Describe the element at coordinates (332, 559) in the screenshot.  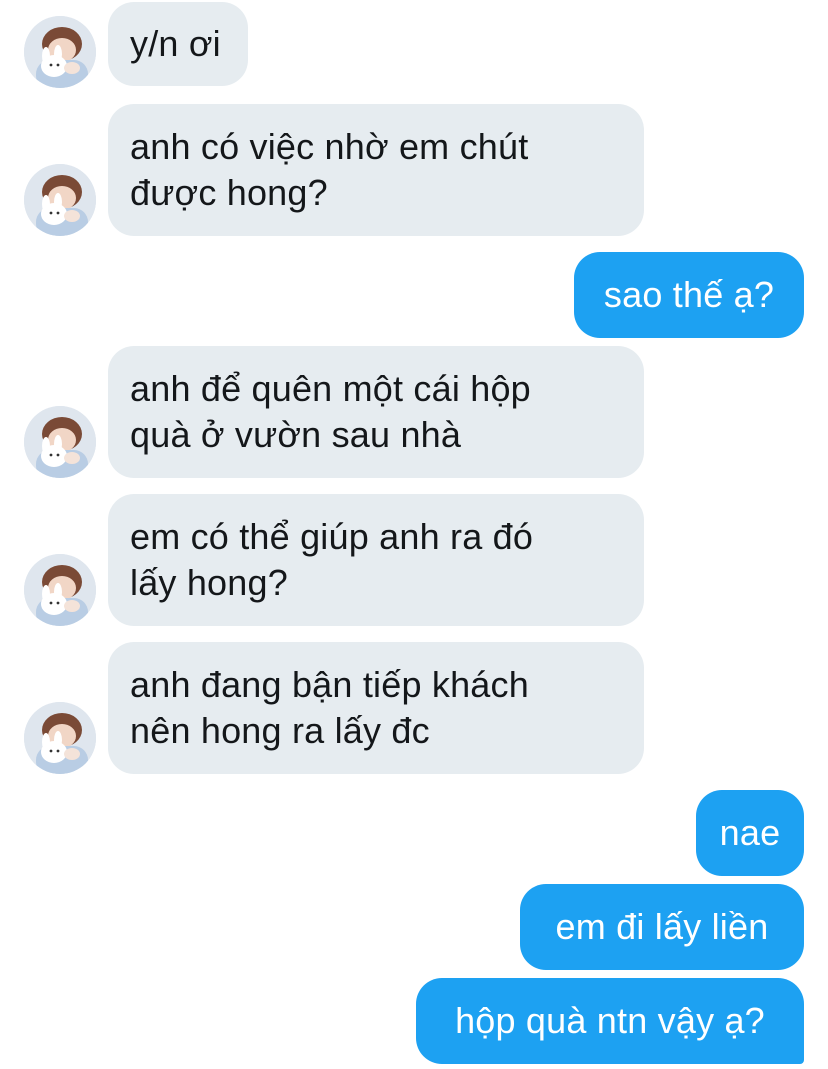
I see `message-text: em có thể giúp anh ra đó lấy hong?` at that location.